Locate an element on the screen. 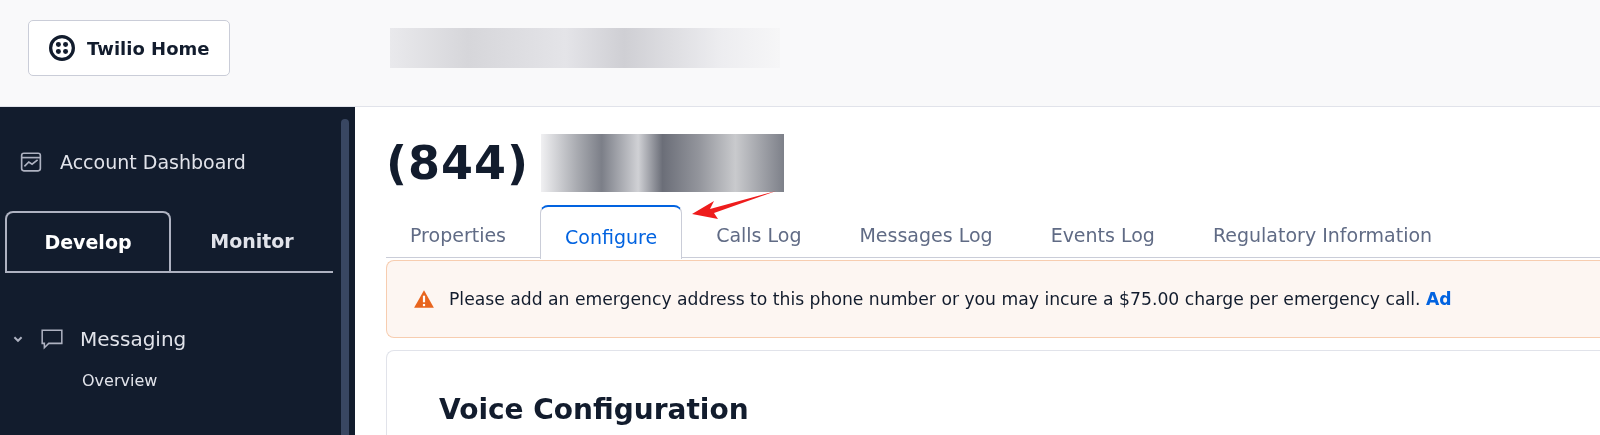 The image size is (1600, 435). phone-number-title: (844) is located at coordinates (458, 163).